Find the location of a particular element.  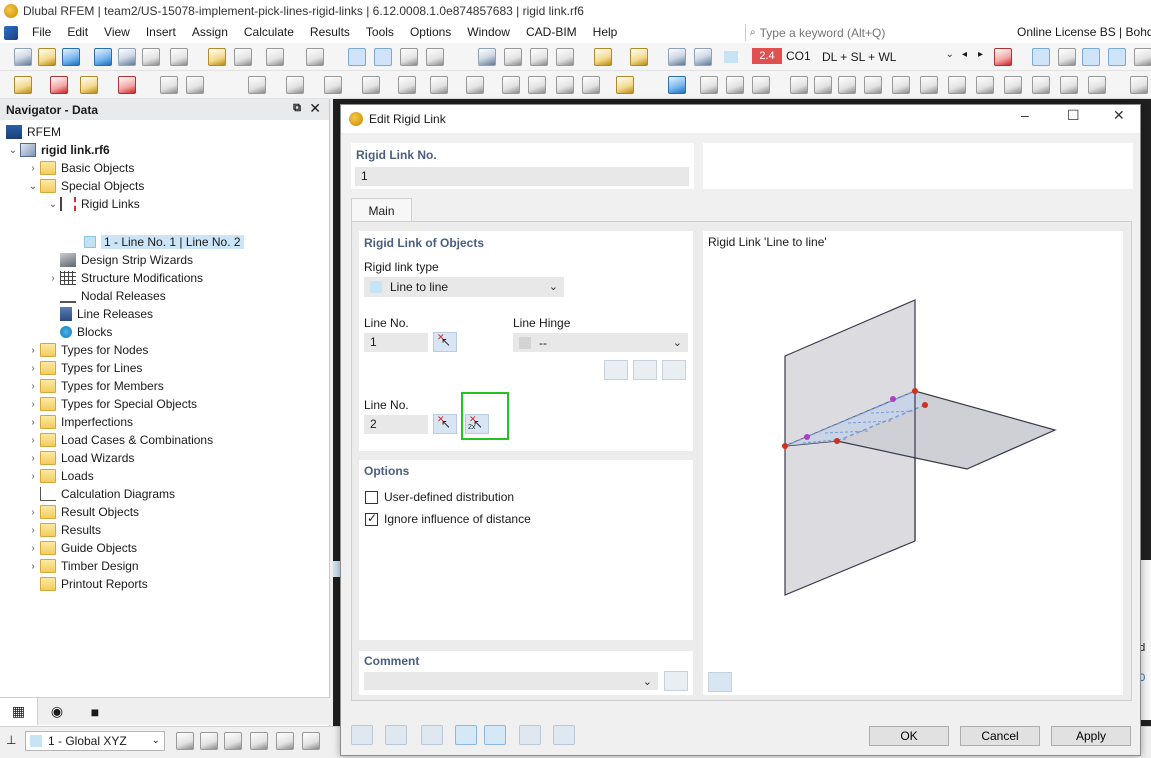

copy-icon is located at coordinates (530, 735).